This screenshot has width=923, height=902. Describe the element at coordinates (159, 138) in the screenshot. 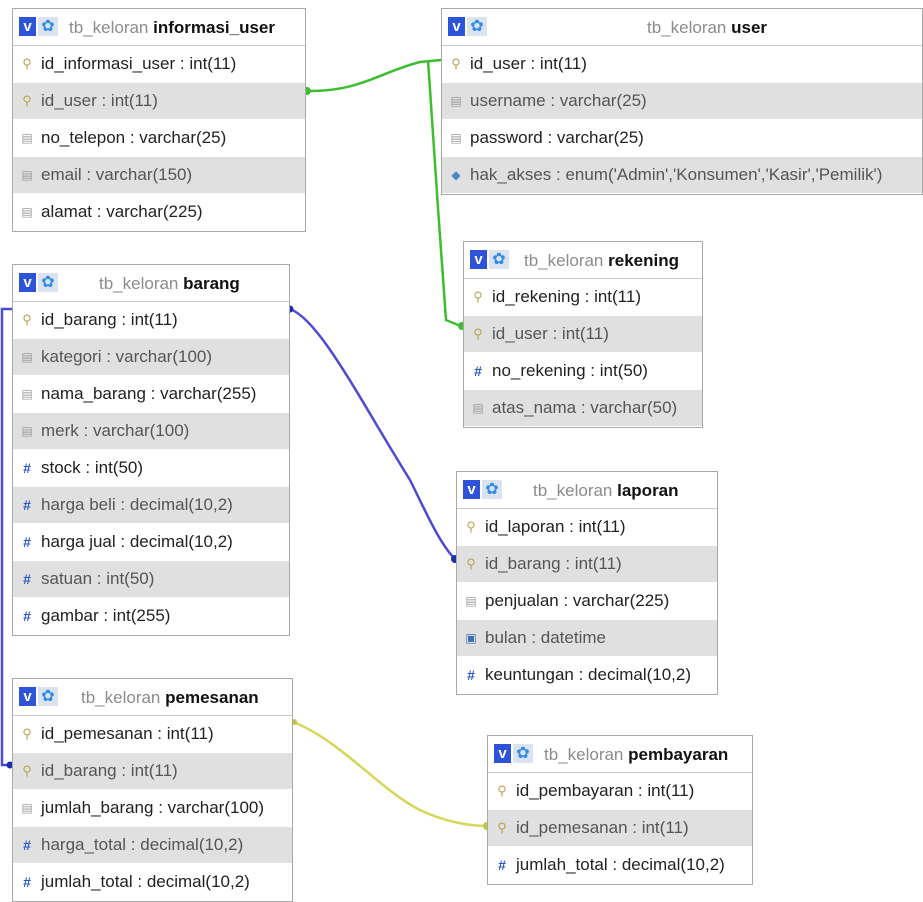

I see `column-row: ▤ no_telepon : varchar(25)` at that location.